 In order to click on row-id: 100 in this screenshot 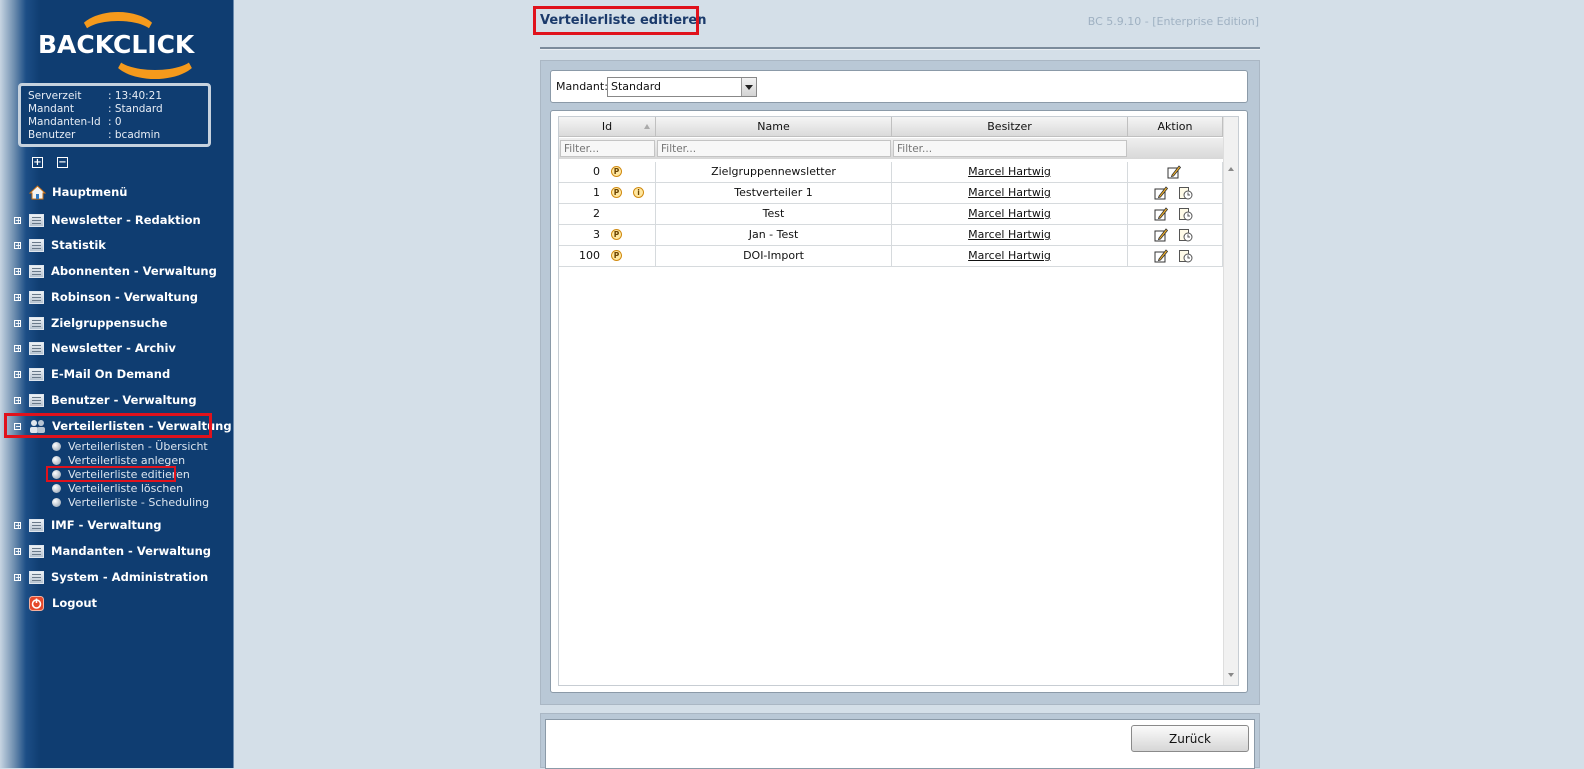, I will do `click(589, 255)`.